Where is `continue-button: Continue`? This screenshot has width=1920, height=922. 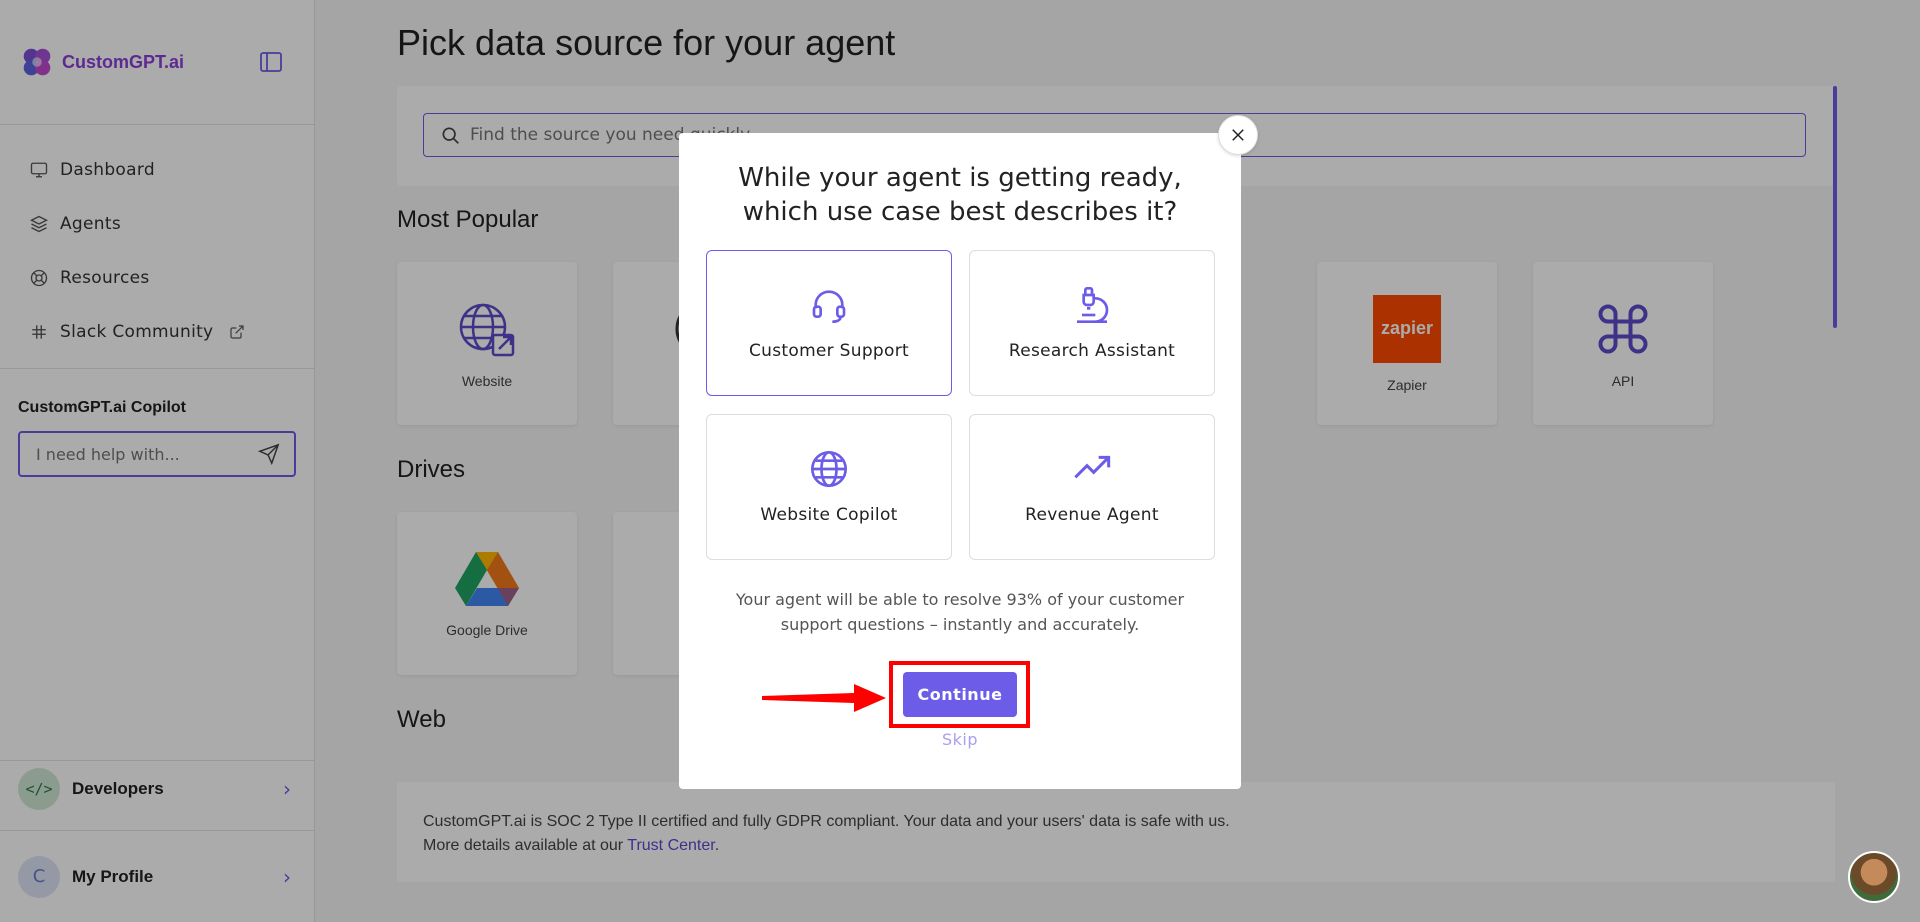
continue-button: Continue is located at coordinates (960, 694).